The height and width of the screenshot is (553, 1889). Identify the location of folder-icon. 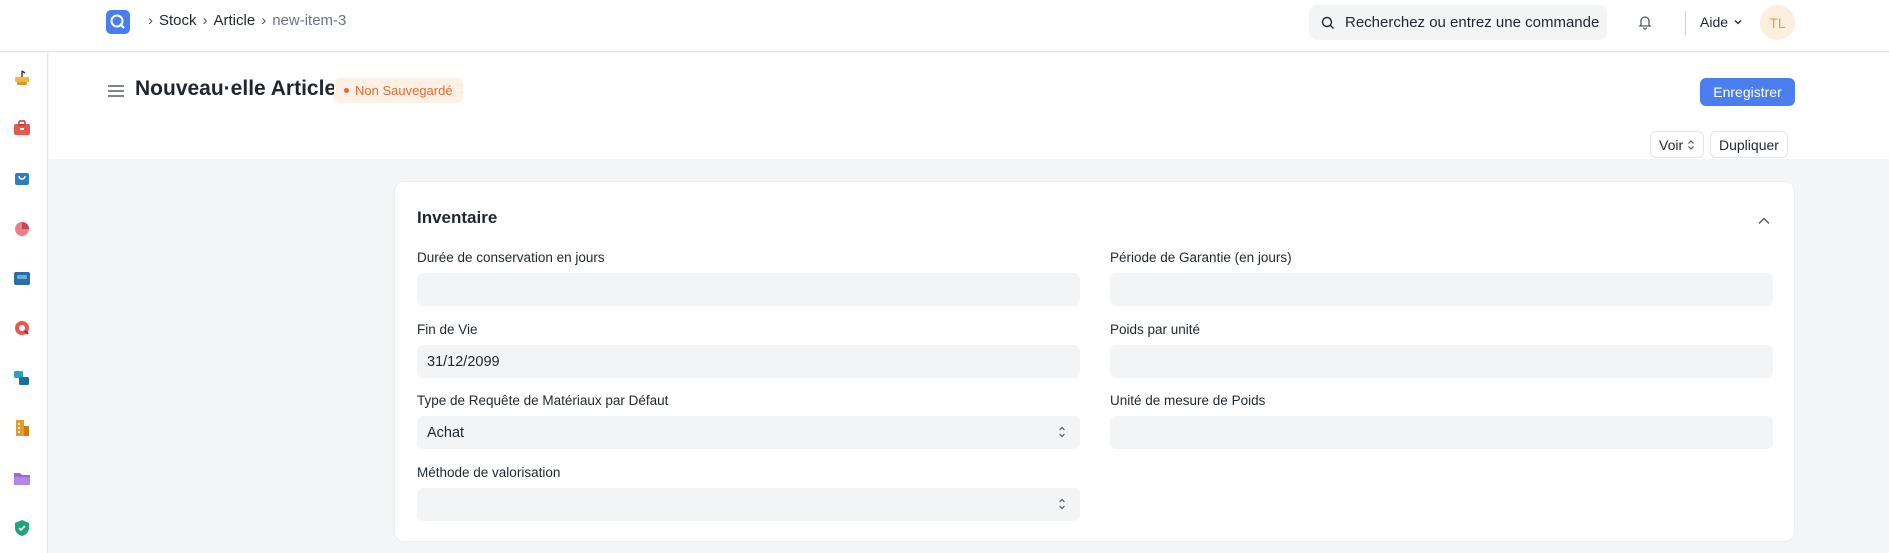
(22, 478).